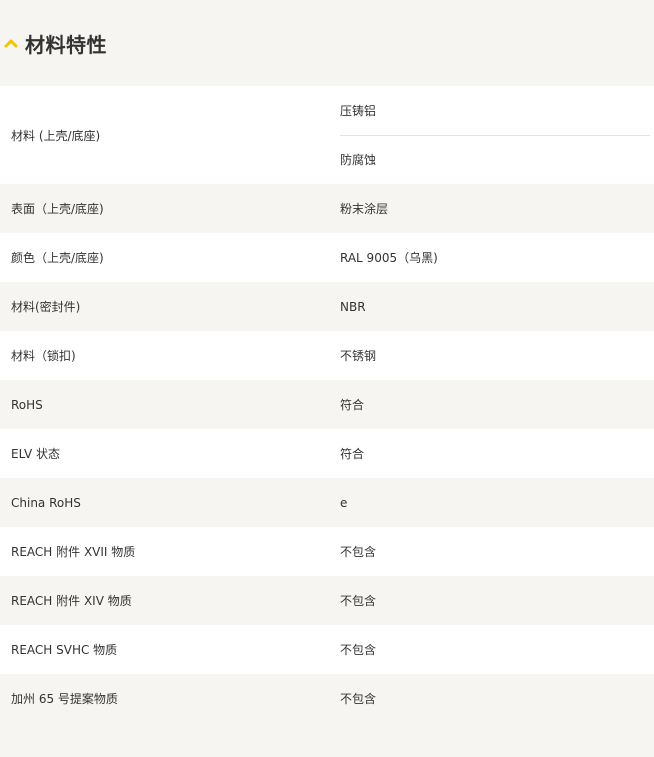 The height and width of the screenshot is (757, 654). I want to click on row-label: China RoHS, so click(46, 502).